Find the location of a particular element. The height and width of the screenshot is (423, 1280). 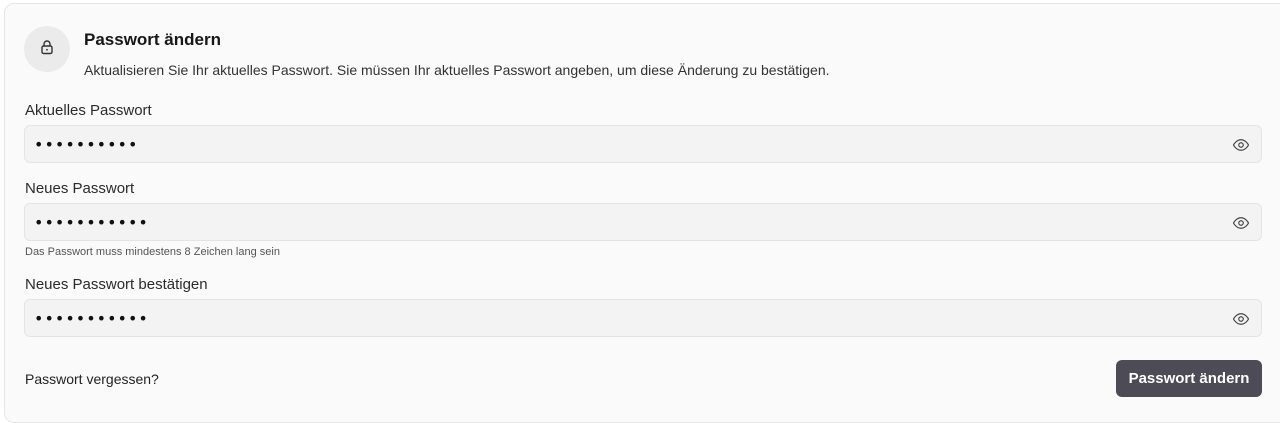

current-password-label: Aktuelles Passwort is located at coordinates (88, 110).